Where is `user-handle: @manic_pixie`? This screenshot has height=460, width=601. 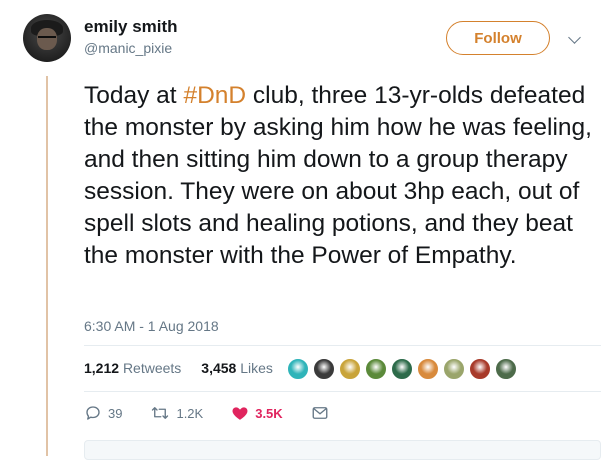 user-handle: @manic_pixie is located at coordinates (128, 48).